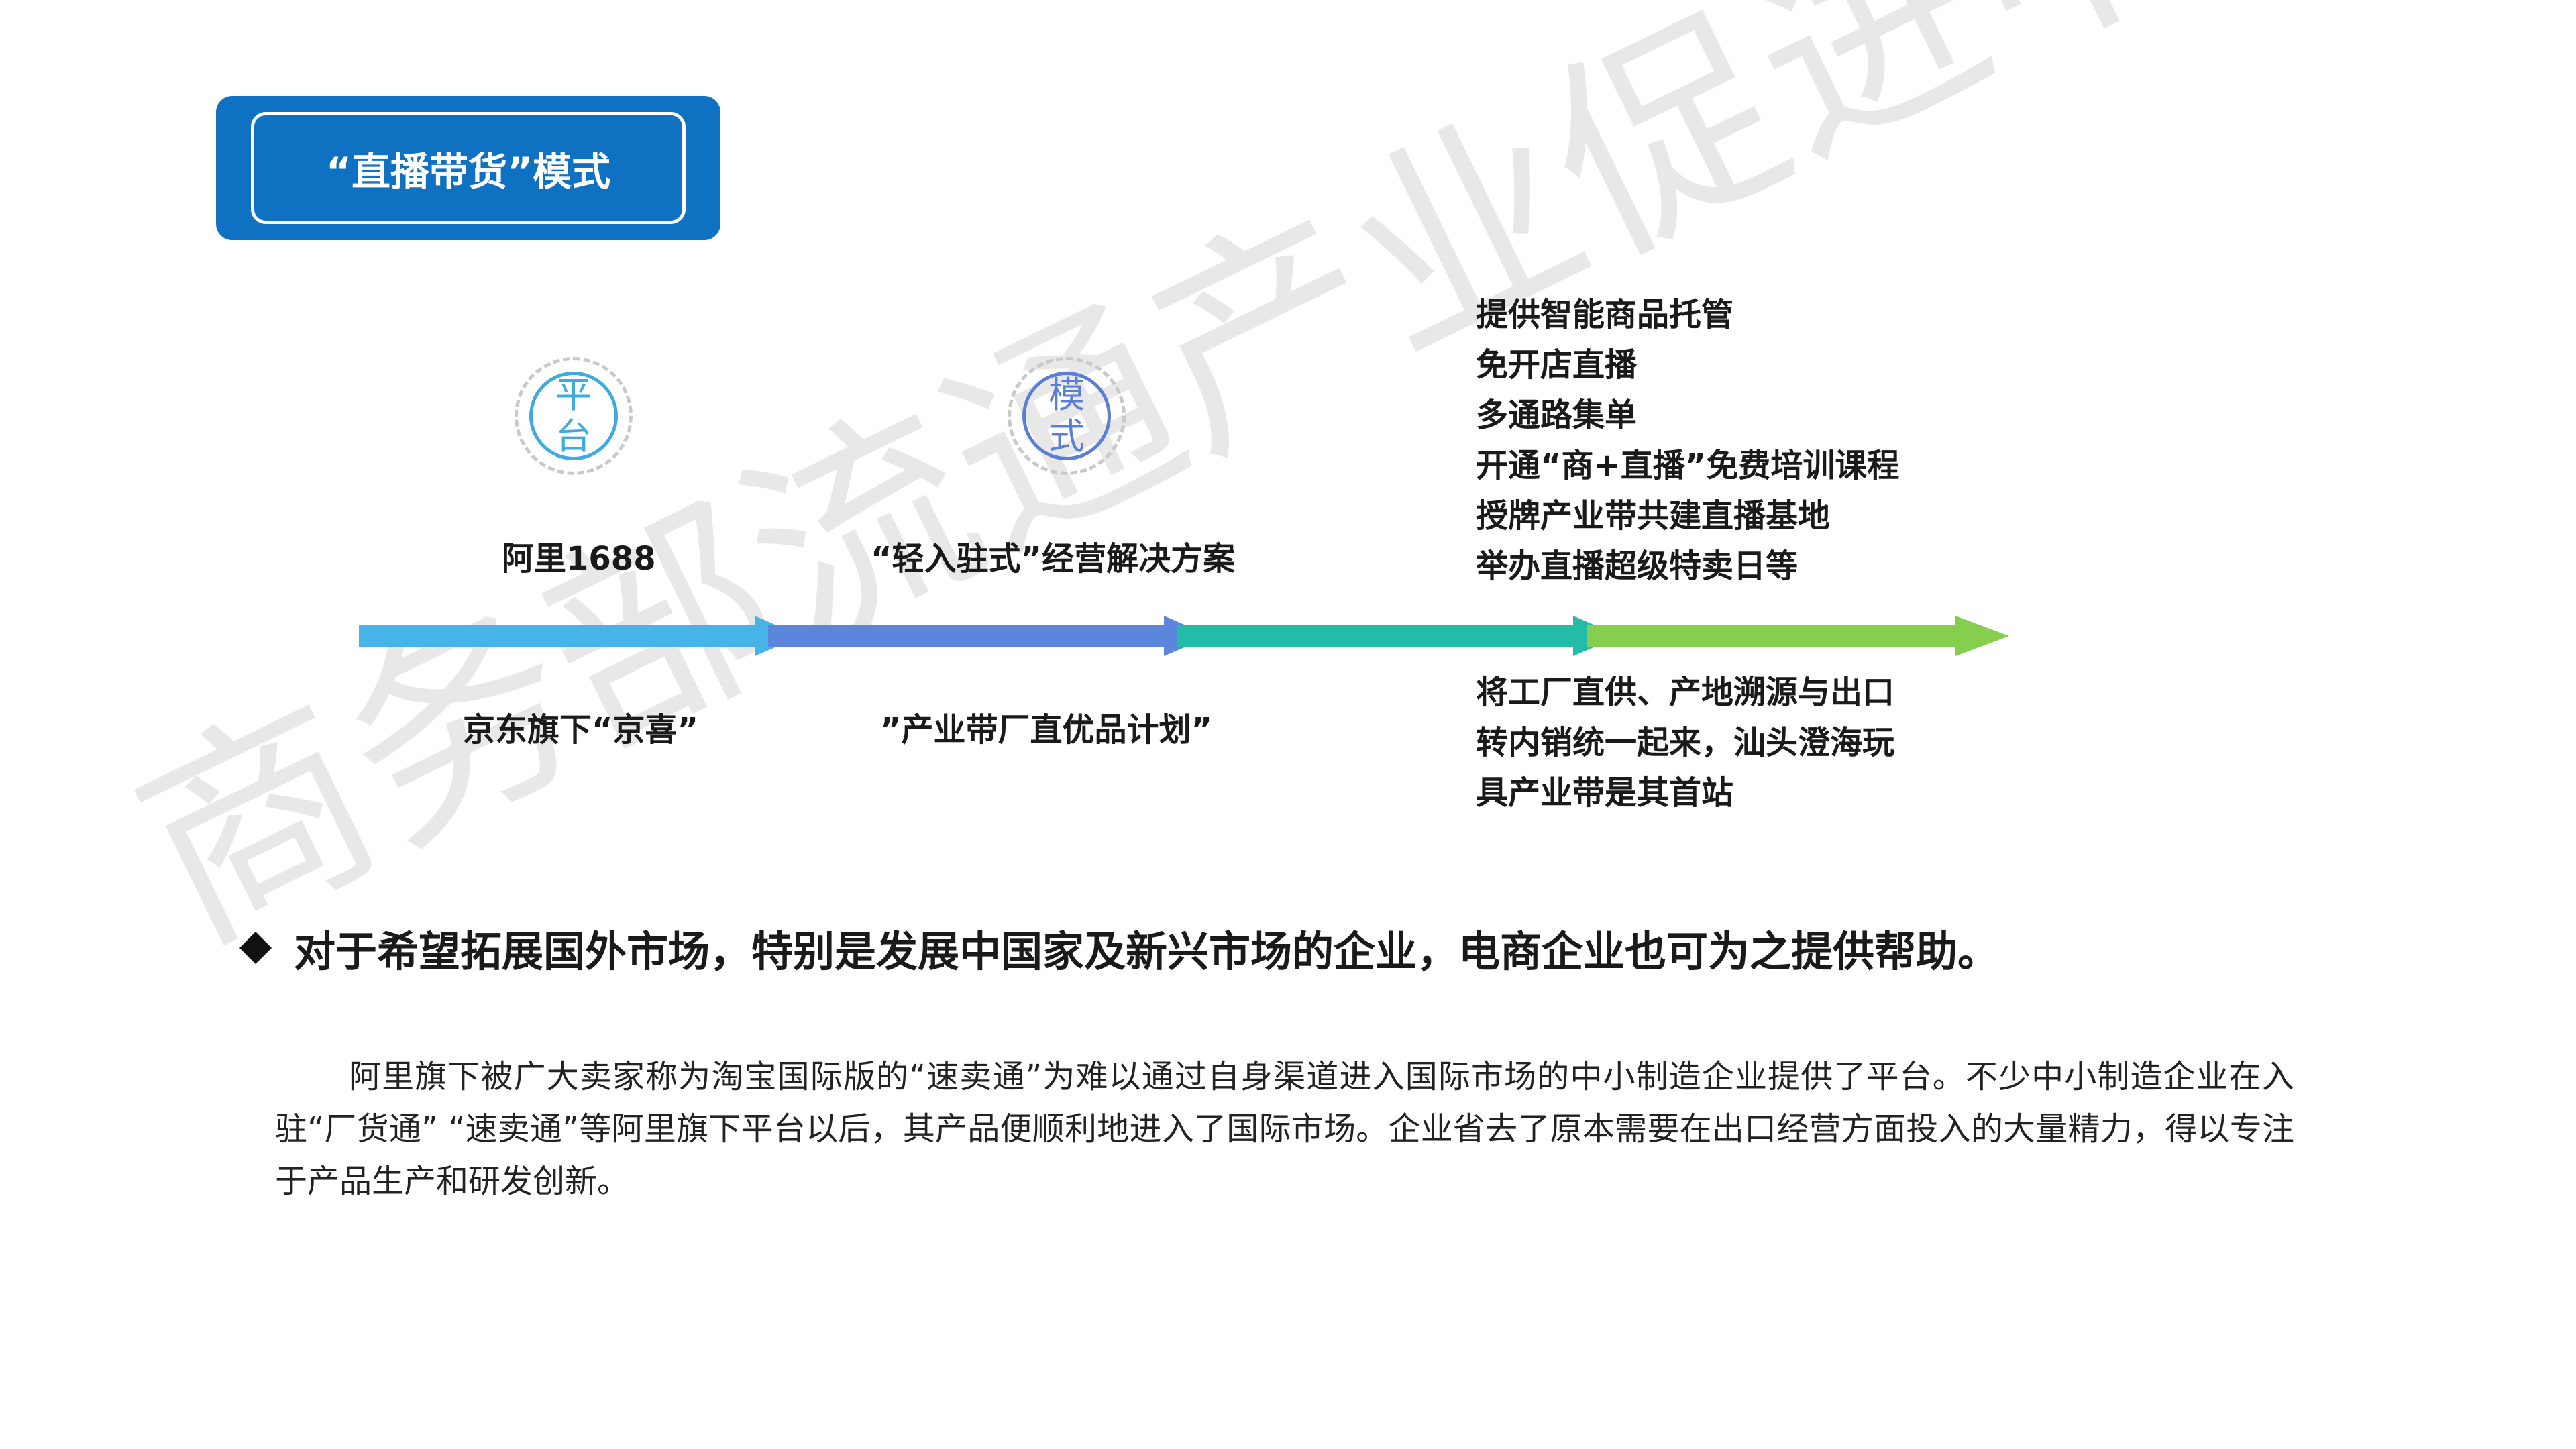 The width and height of the screenshot is (2576, 1449). I want to click on outcome-item: 具产业带是其首站, so click(1605, 793).